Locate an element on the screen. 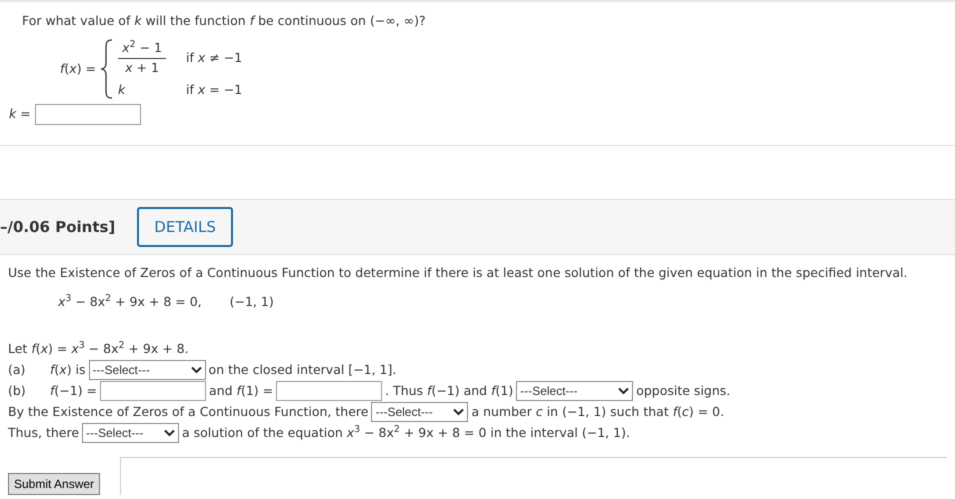  sentence-text: and f(1) = is located at coordinates (241, 391).